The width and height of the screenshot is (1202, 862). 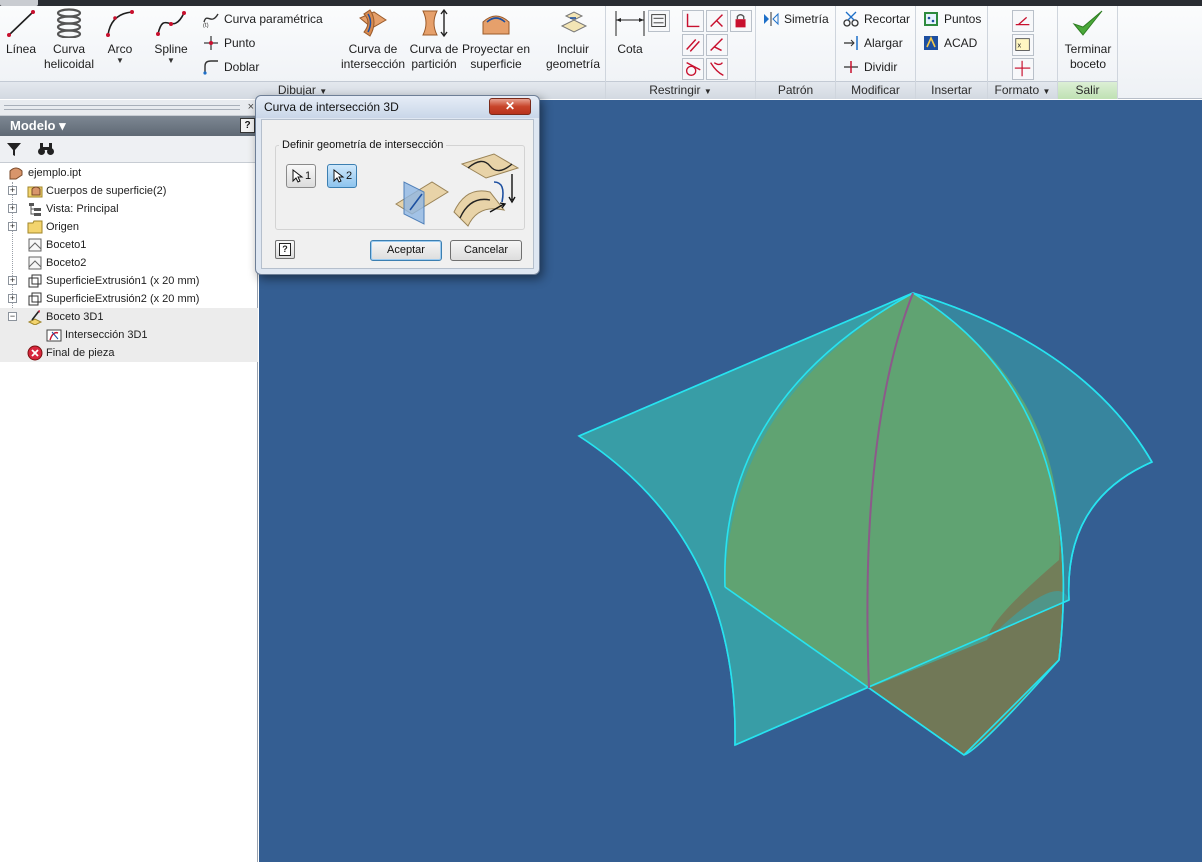 What do you see at coordinates (240, 43) in the screenshot?
I see `punto-label: Punto` at bounding box center [240, 43].